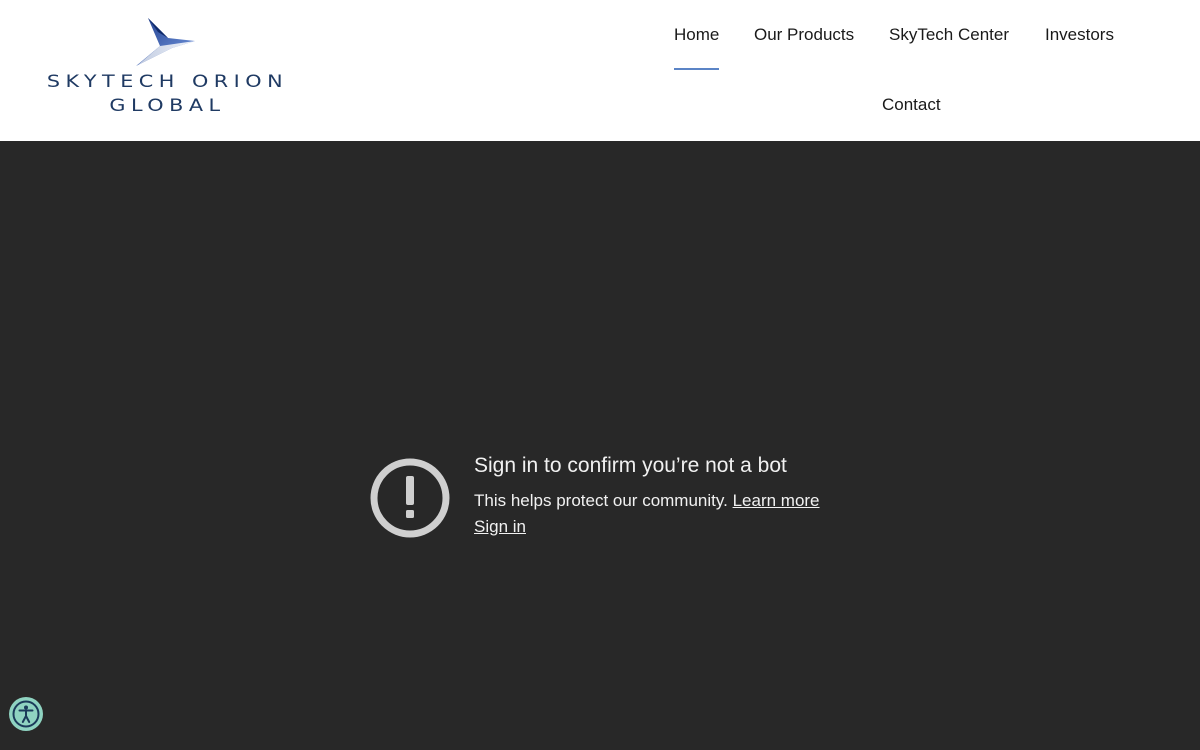 This screenshot has height=750, width=1200. What do you see at coordinates (949, 35) in the screenshot?
I see `nav-skytech-center: SkyTech Center` at bounding box center [949, 35].